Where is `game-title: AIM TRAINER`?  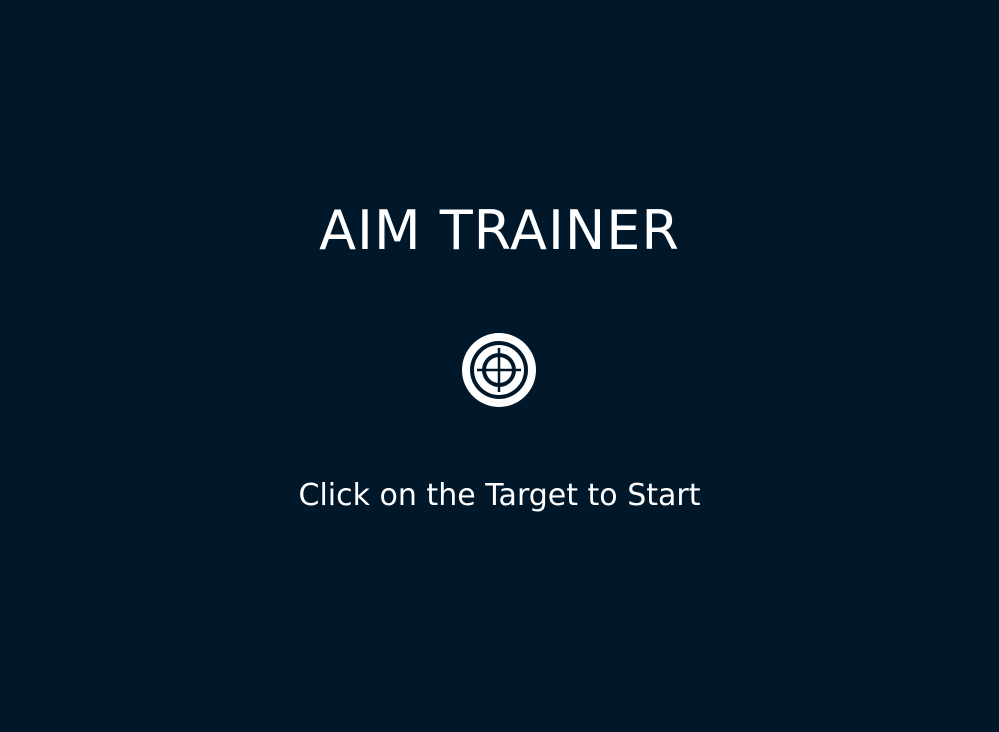
game-title: AIM TRAINER is located at coordinates (499, 230).